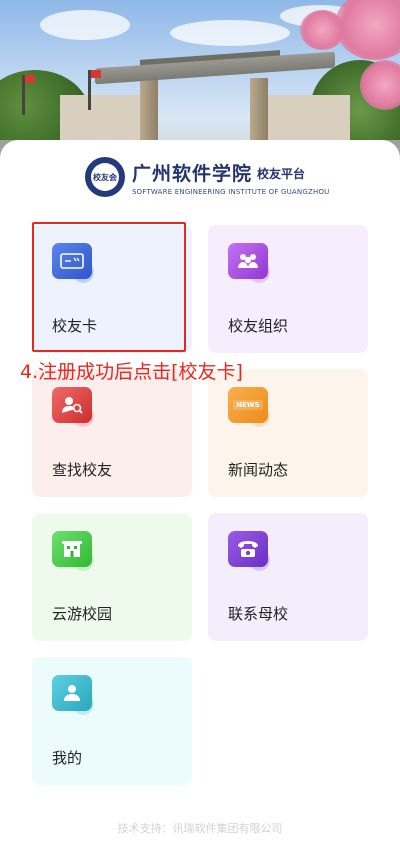 This screenshot has height=851, width=400. I want to click on tile-label: 新闻动态, so click(258, 470).